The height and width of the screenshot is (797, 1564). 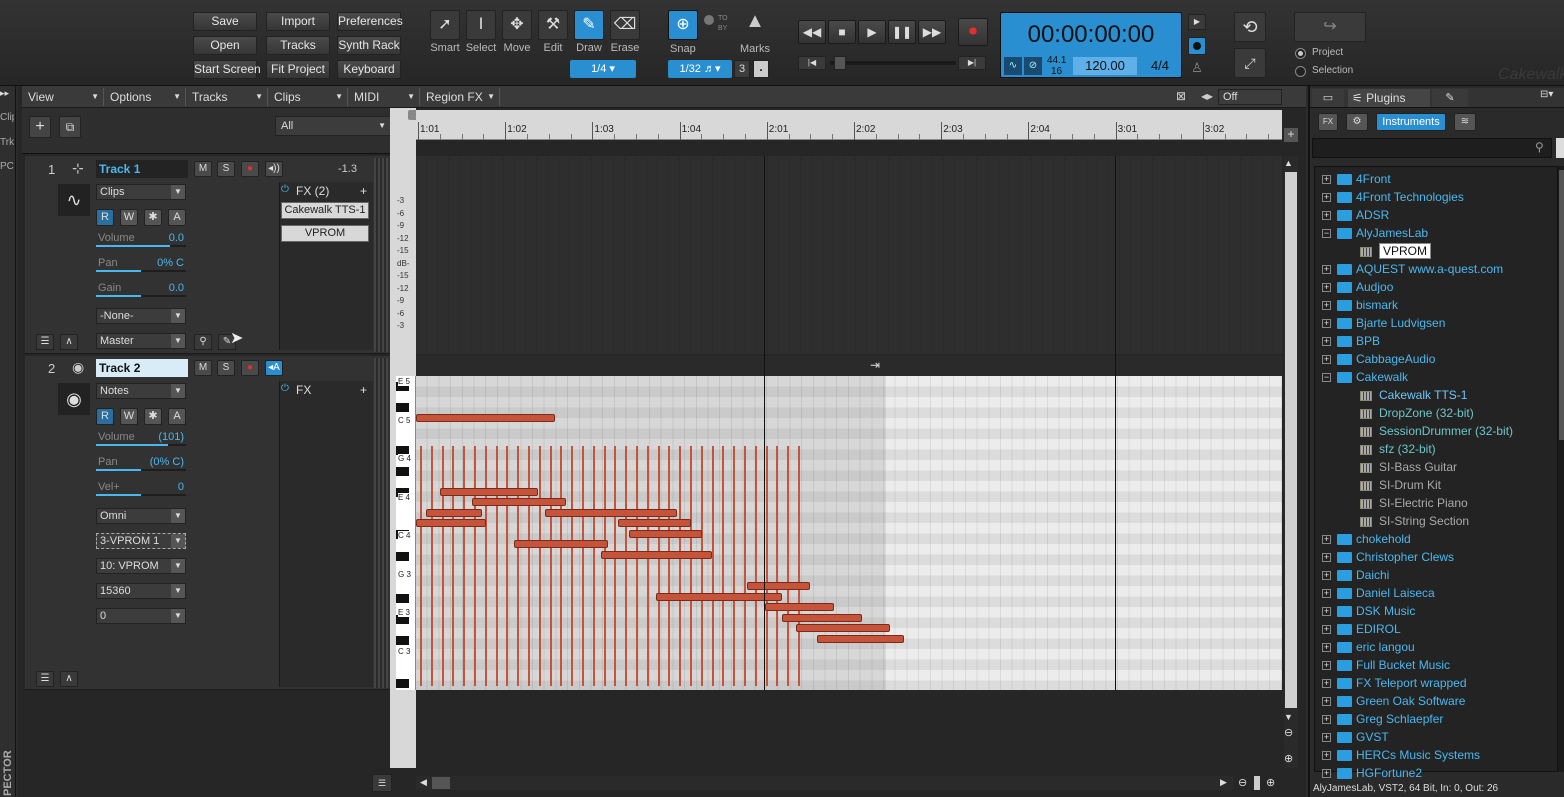 I want to click on zoom-in-vertical-icon: ⊕, so click(x=1288, y=758).